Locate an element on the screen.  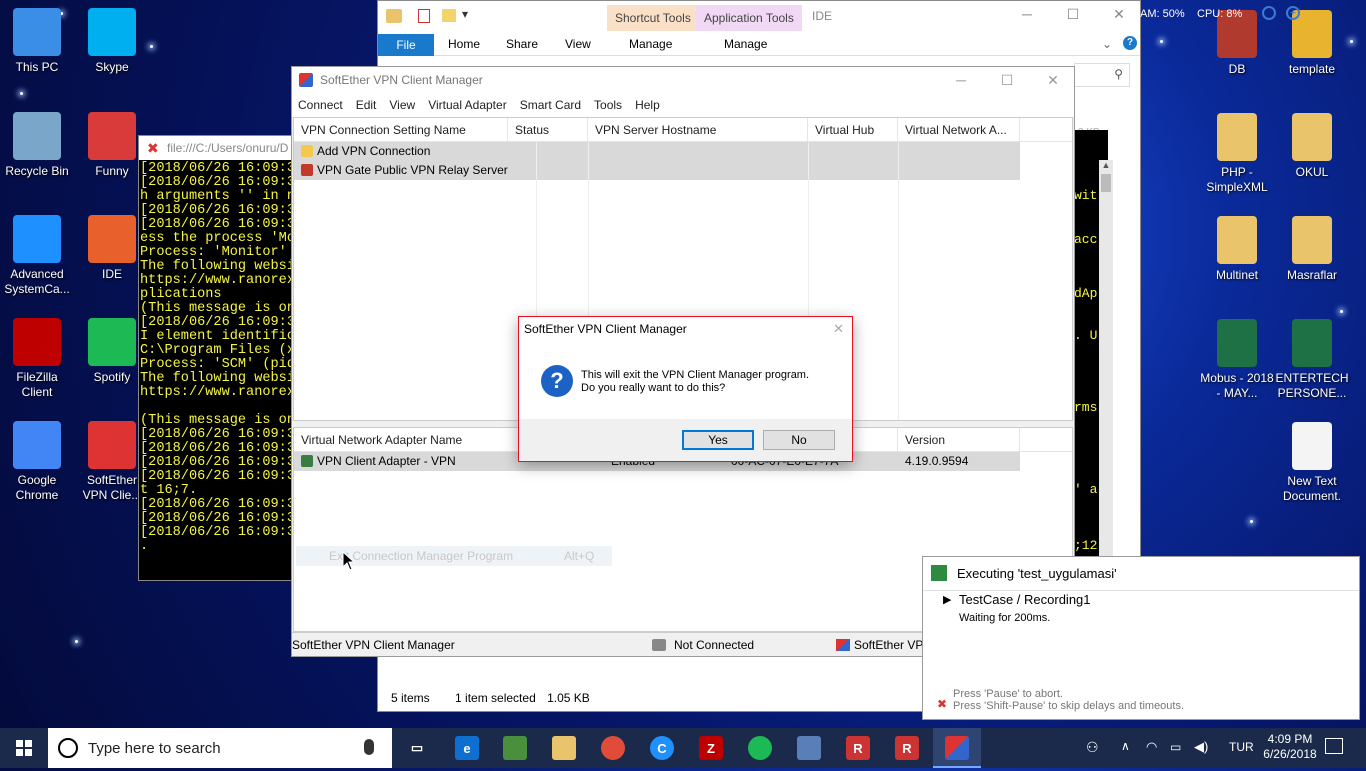
desktop-icon: This PC is located at coordinates (37, 41).